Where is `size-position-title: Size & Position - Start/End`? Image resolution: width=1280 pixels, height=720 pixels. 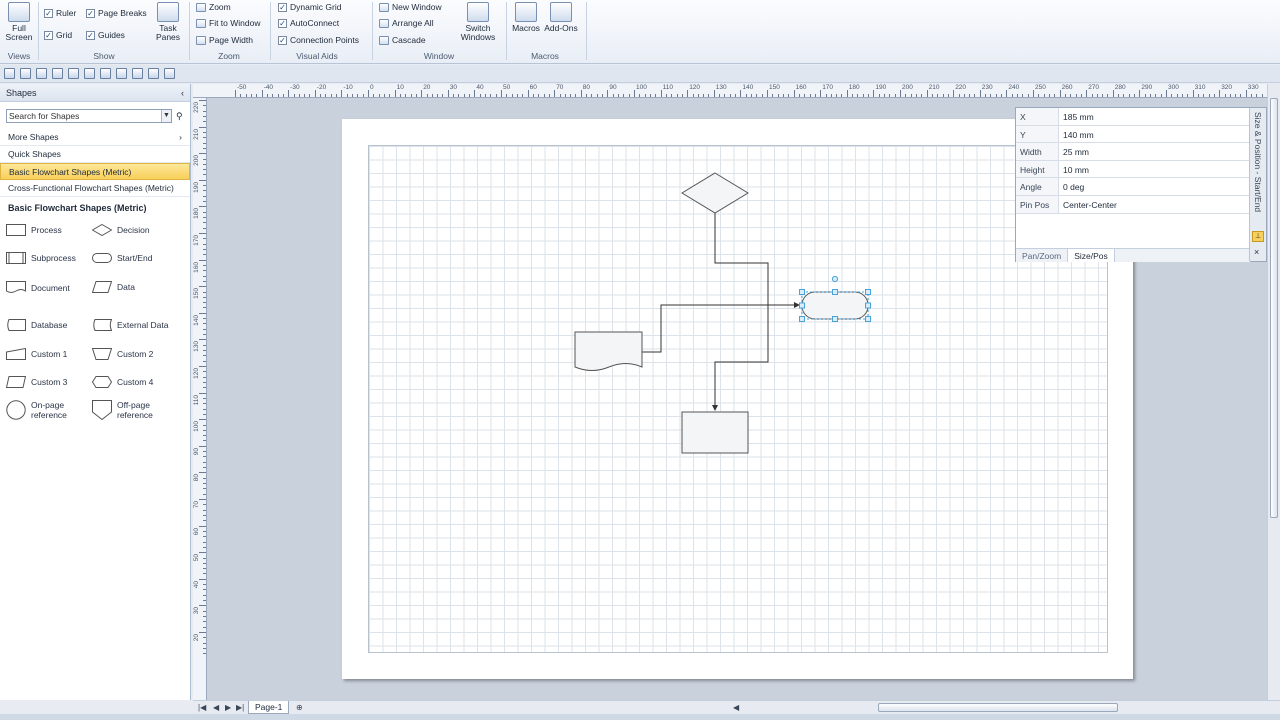 size-position-title: Size & Position - Start/End is located at coordinates (1258, 162).